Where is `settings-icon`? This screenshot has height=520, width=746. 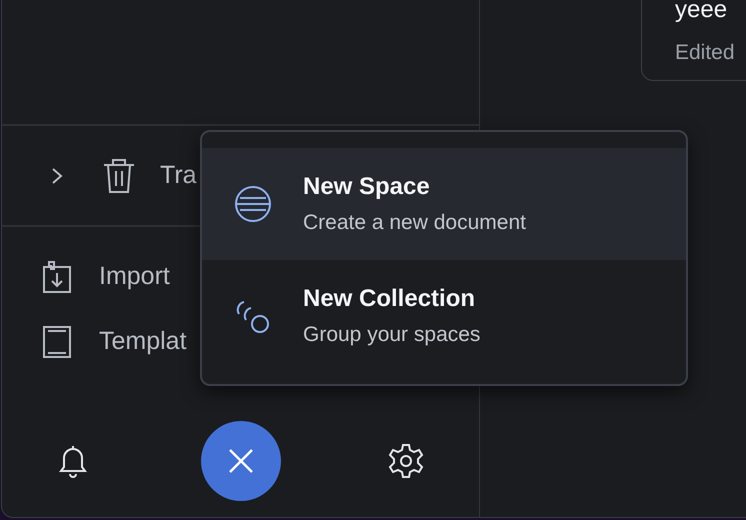 settings-icon is located at coordinates (406, 461).